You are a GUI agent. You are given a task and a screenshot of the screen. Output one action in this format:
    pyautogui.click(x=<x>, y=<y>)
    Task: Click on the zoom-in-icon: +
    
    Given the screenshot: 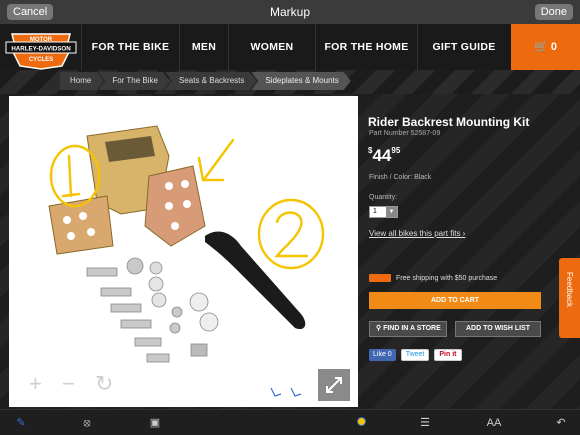 What is the action you would take?
    pyautogui.click(x=35, y=383)
    